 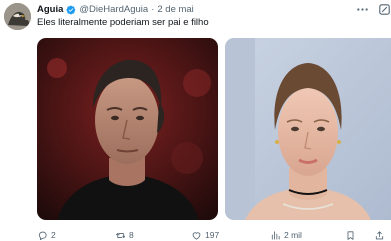 What do you see at coordinates (175, 9) in the screenshot?
I see `post-date: 2 de mai` at bounding box center [175, 9].